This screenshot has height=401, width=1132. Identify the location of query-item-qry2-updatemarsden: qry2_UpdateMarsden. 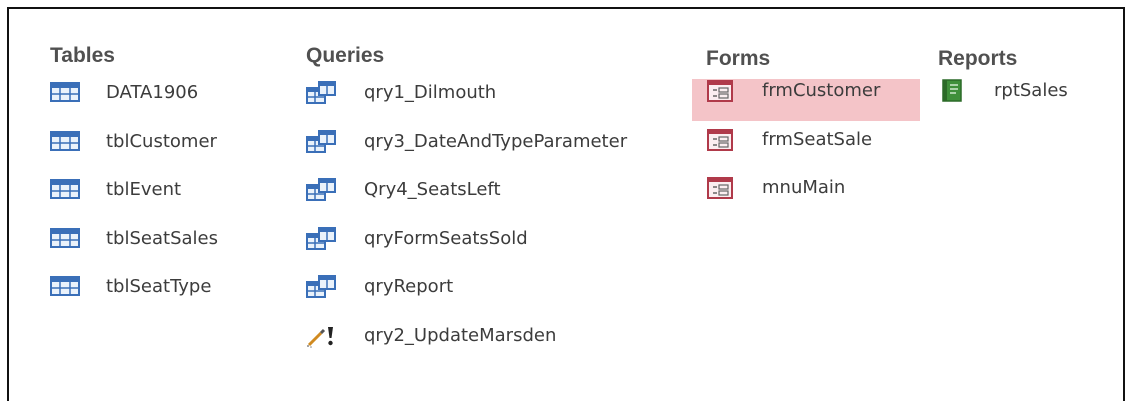
(466, 348).